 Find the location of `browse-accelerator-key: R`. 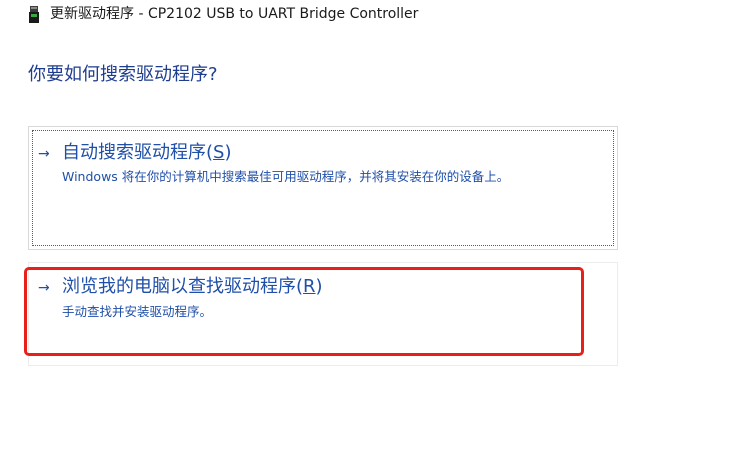

browse-accelerator-key: R is located at coordinates (309, 286).